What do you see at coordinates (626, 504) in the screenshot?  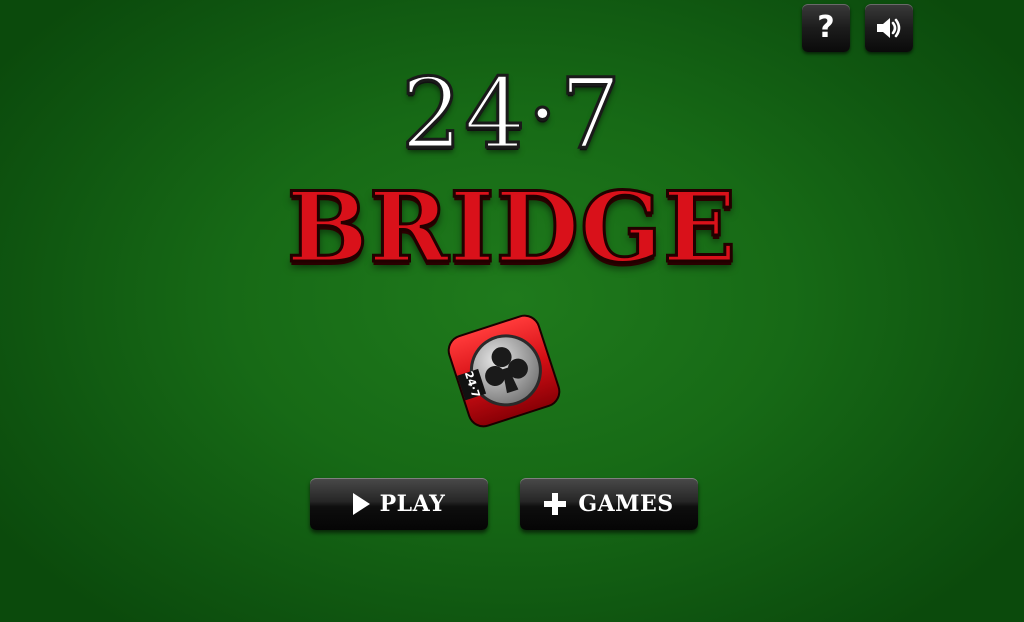 I see `games-button-label: GAMES` at bounding box center [626, 504].